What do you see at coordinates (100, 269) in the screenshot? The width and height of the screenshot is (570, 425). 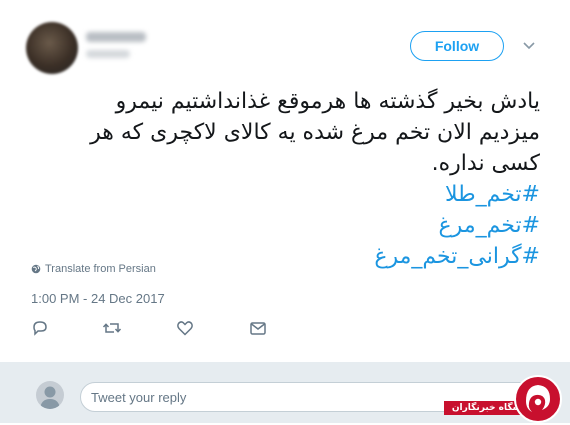 I see `translate-label: Translate from Persian` at bounding box center [100, 269].